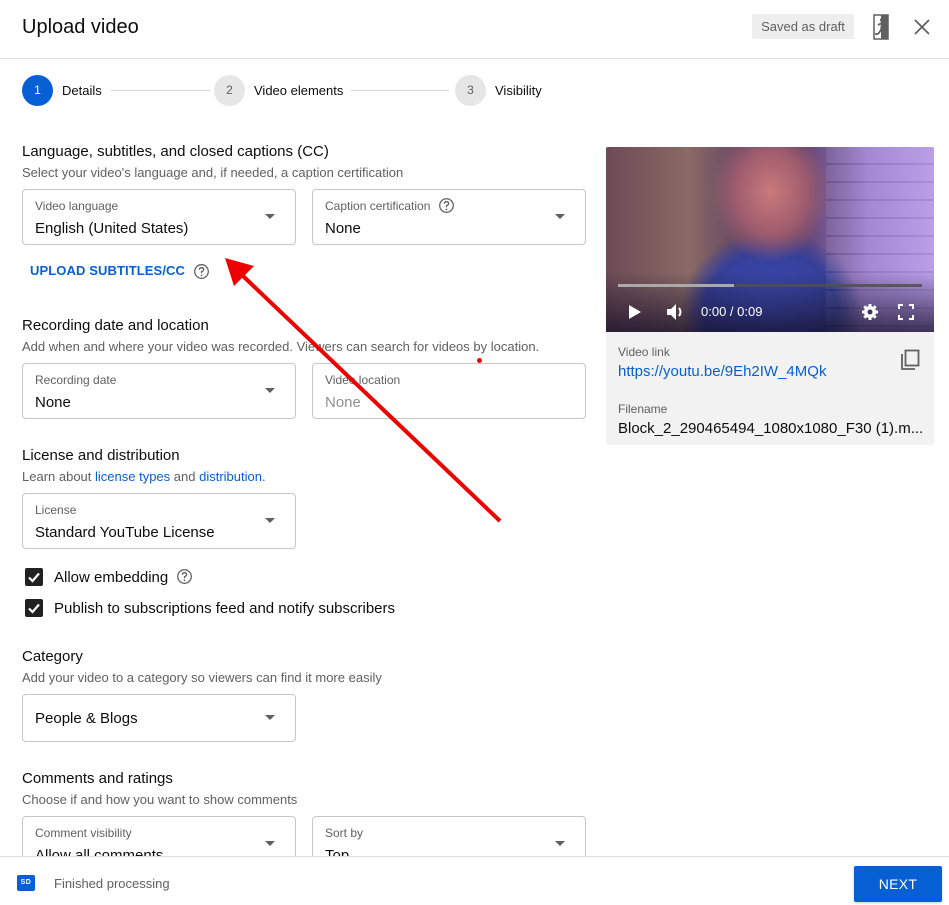 This screenshot has height=905, width=949. I want to click on video-location-input: Video location None, so click(449, 391).